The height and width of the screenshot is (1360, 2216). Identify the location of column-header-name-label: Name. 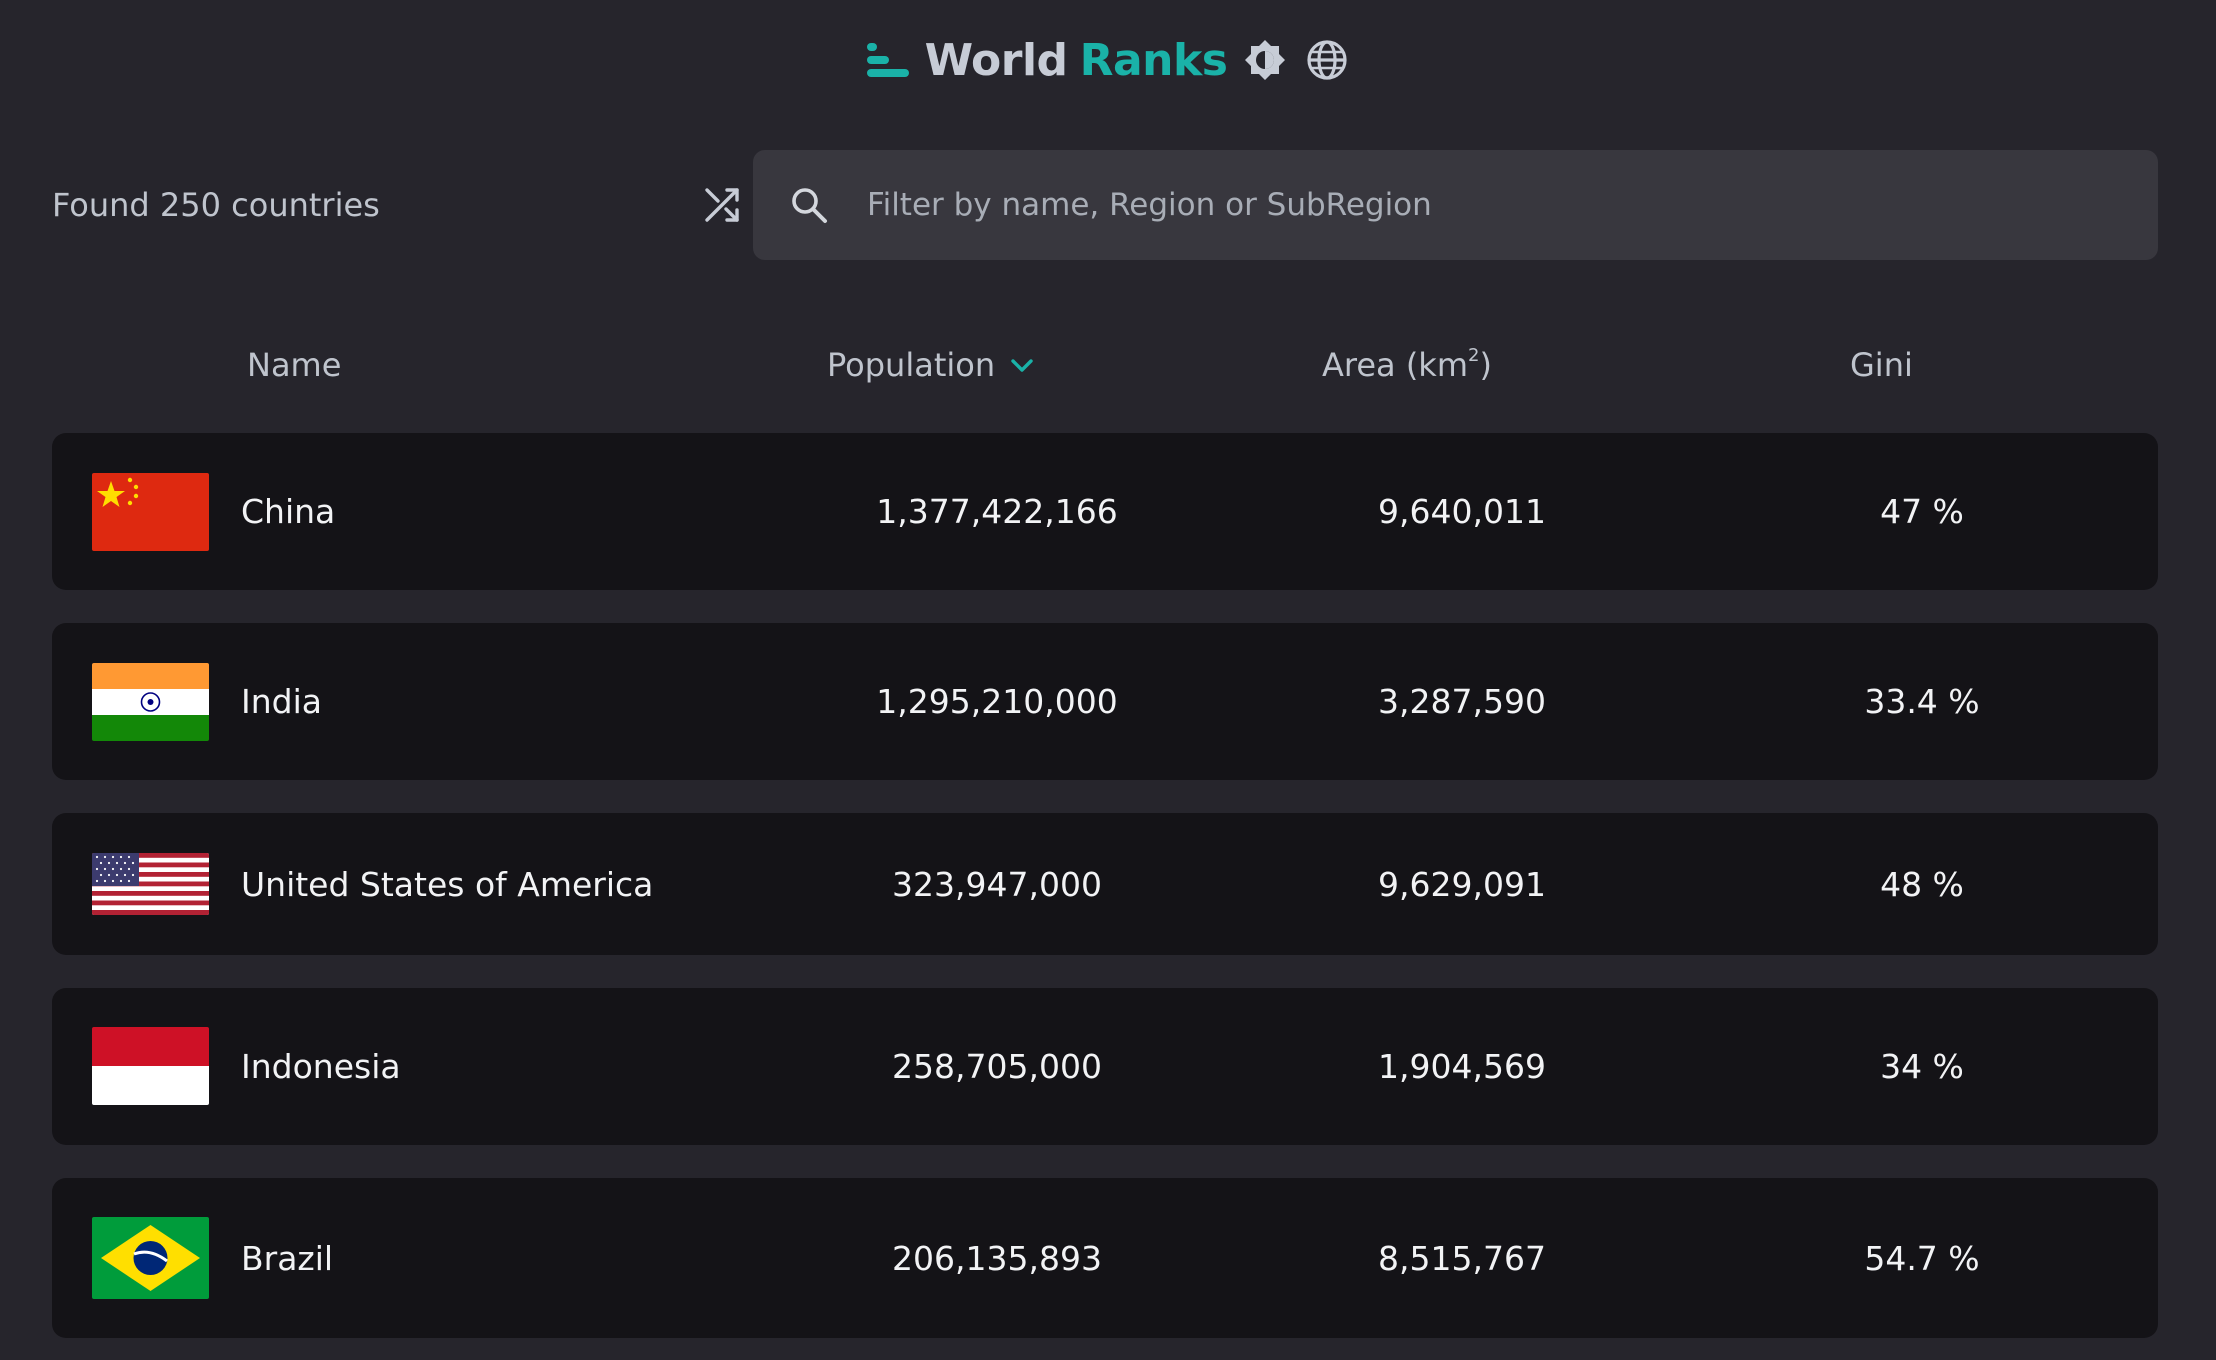
(294, 365).